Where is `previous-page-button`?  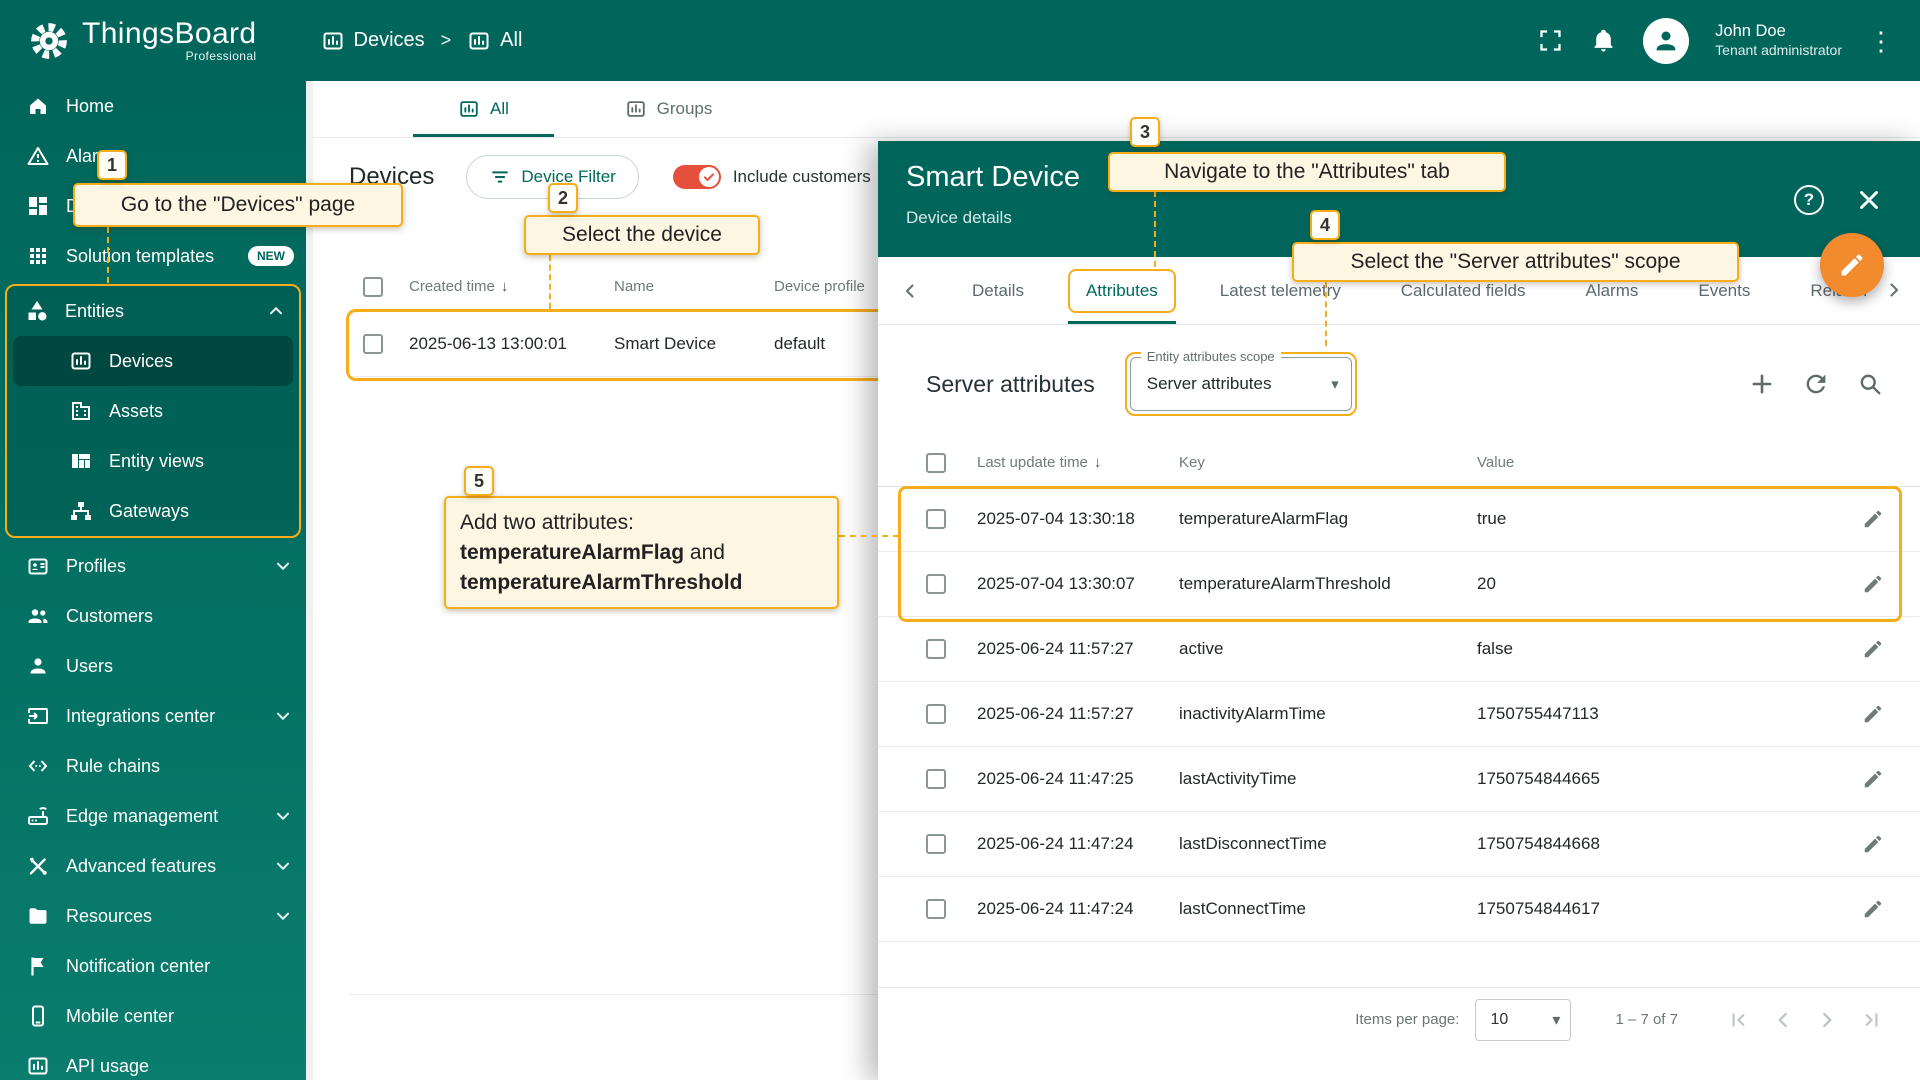 previous-page-button is located at coordinates (1783, 1020).